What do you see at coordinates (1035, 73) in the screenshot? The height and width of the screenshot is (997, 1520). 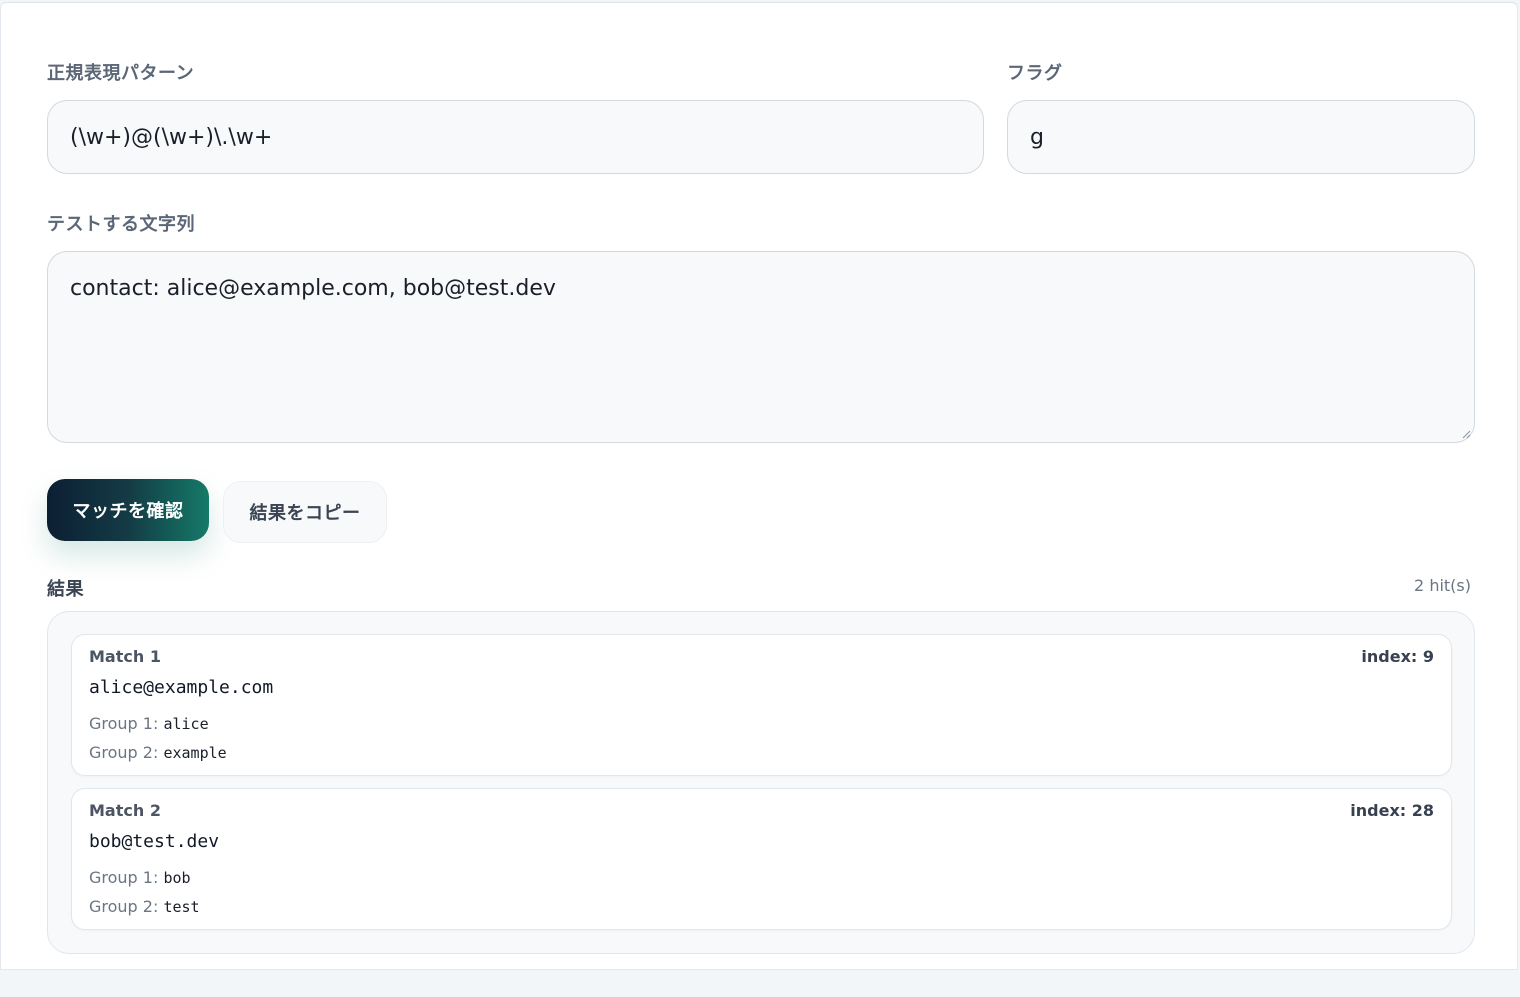 I see `flags-label: フラグ` at bounding box center [1035, 73].